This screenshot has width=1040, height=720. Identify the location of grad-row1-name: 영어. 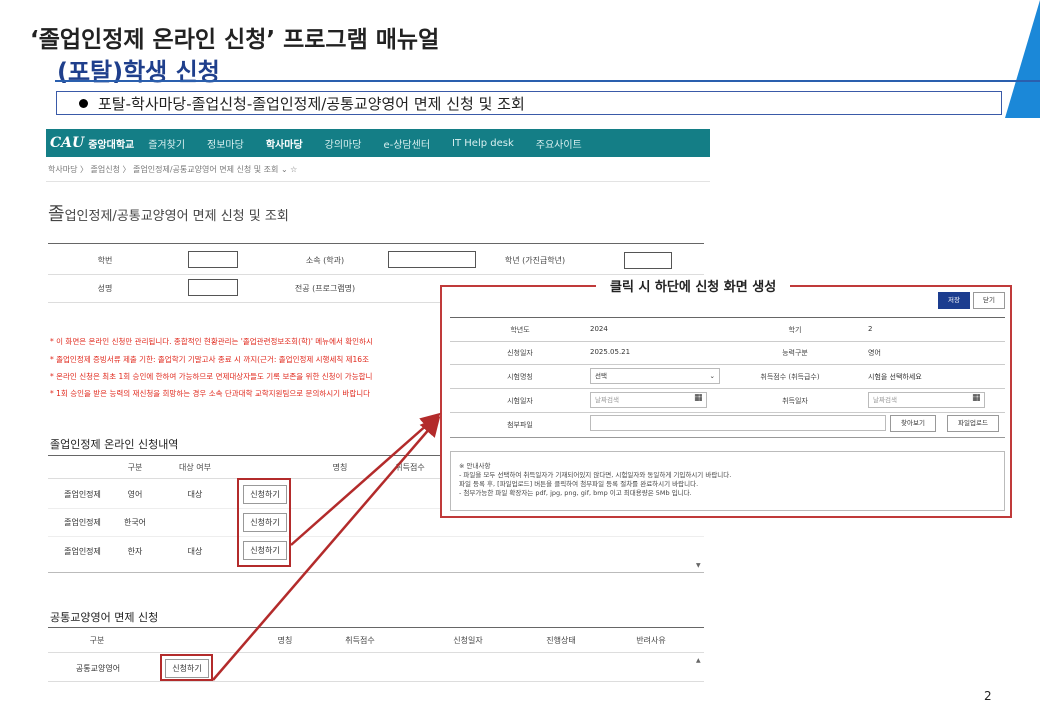
(135, 494).